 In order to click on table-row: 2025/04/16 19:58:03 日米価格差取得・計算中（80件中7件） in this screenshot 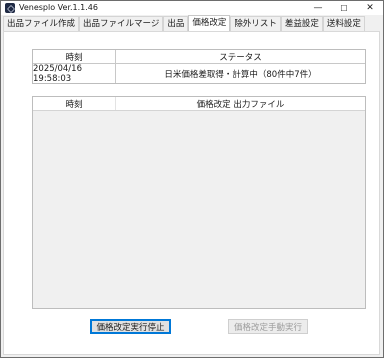, I will do `click(199, 74)`.